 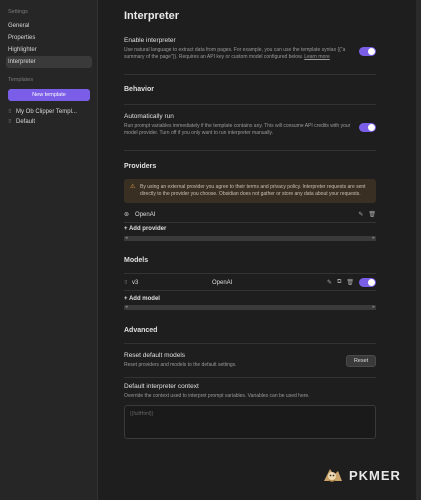 I want to click on provider-row: ⊛ OpenAI ✎ 🗑, so click(x=250, y=215).